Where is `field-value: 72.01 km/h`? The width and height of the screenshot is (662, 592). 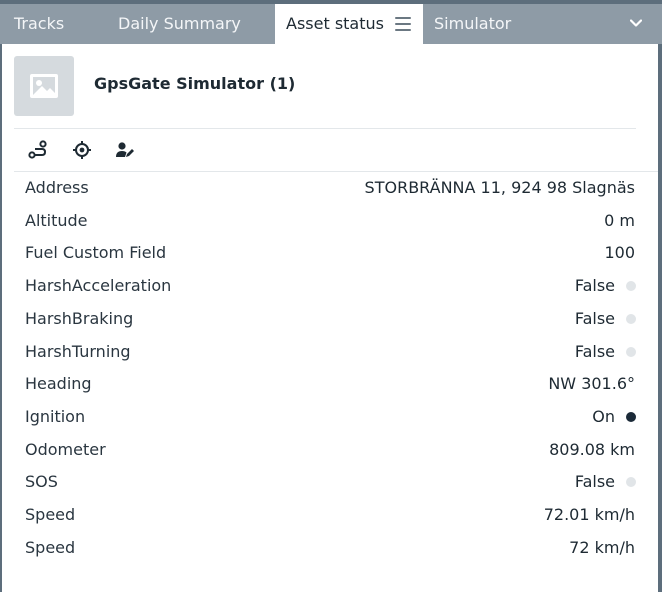
field-value: 72.01 km/h is located at coordinates (589, 514).